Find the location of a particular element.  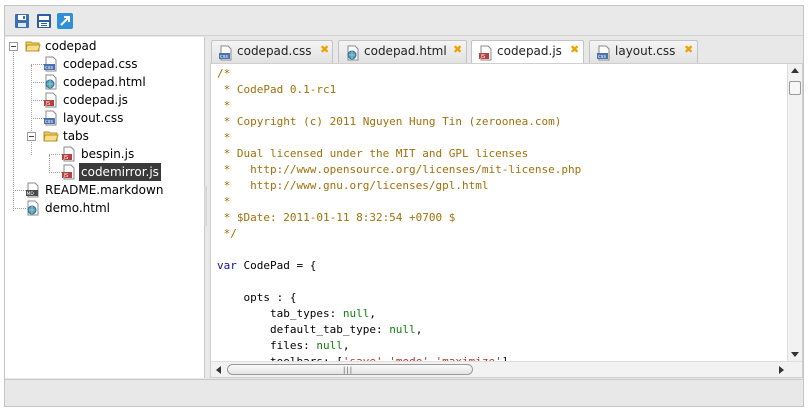

tree-item-label: codepad.js is located at coordinates (95, 100).